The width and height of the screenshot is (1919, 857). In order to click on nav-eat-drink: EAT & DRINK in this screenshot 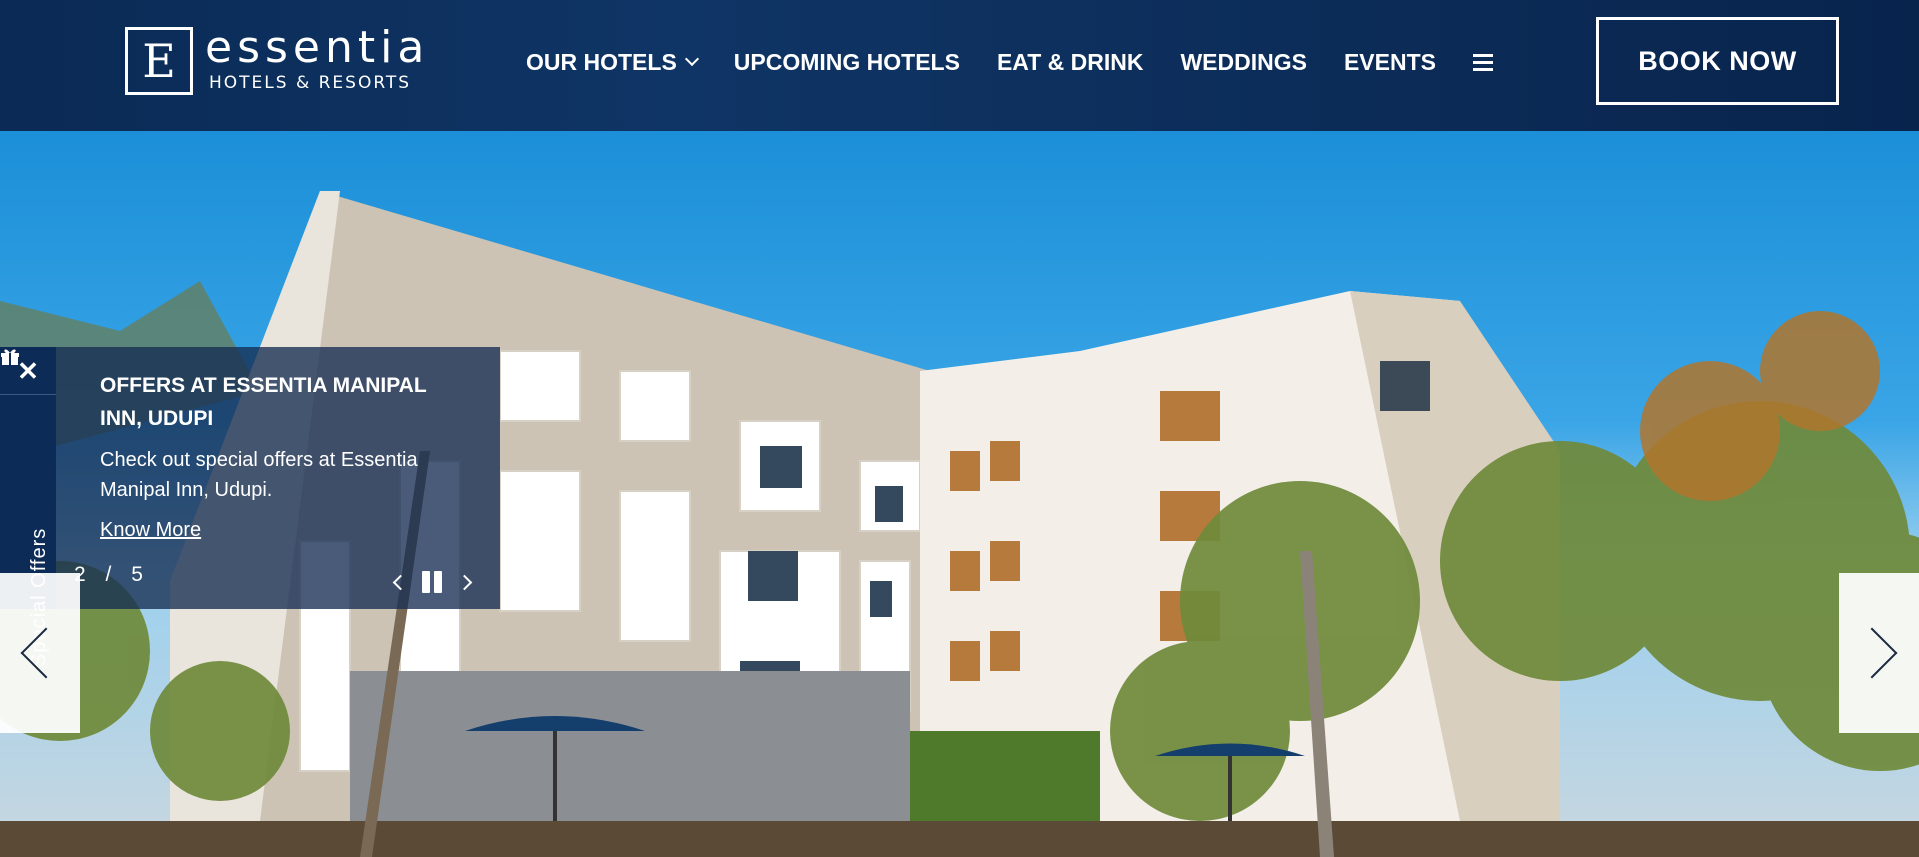, I will do `click(1070, 62)`.